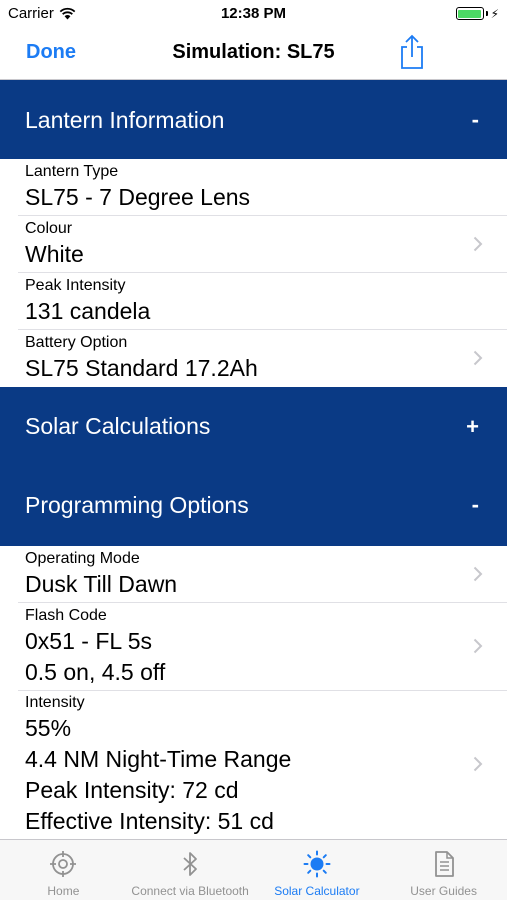 The width and height of the screenshot is (507, 900). What do you see at coordinates (443, 891) in the screenshot?
I see `tab-label: User Guides` at bounding box center [443, 891].